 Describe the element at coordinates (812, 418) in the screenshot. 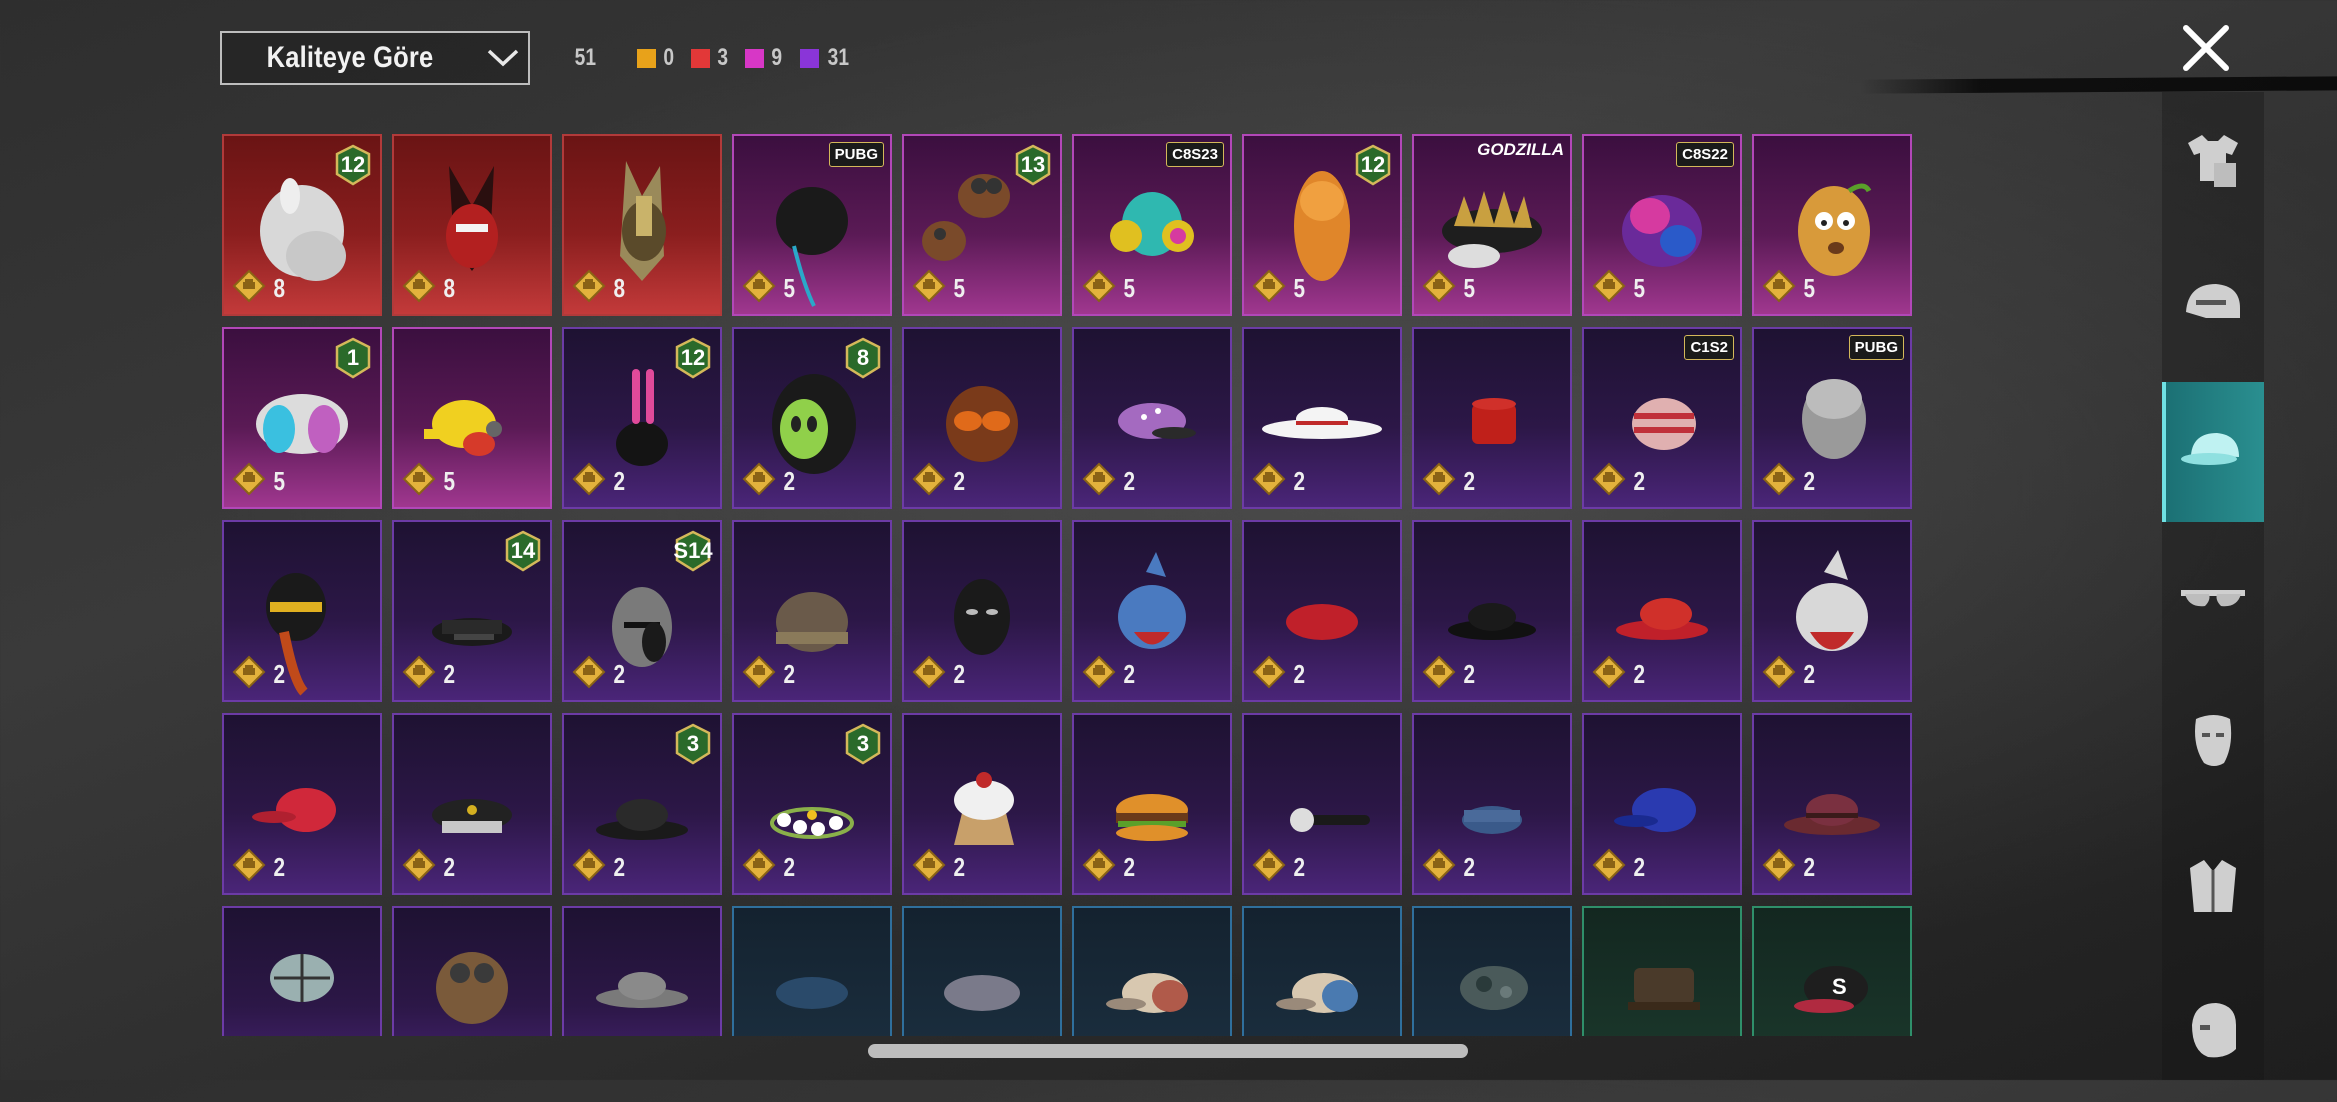

I see `inventory-item-alien-hood: 82` at that location.